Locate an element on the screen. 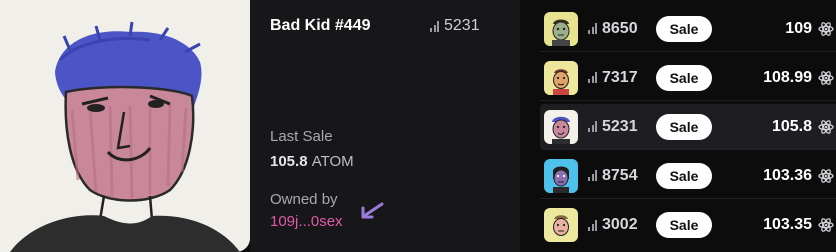 The height and width of the screenshot is (252, 836). last-sale-price: 105.8 ATOM is located at coordinates (312, 161).